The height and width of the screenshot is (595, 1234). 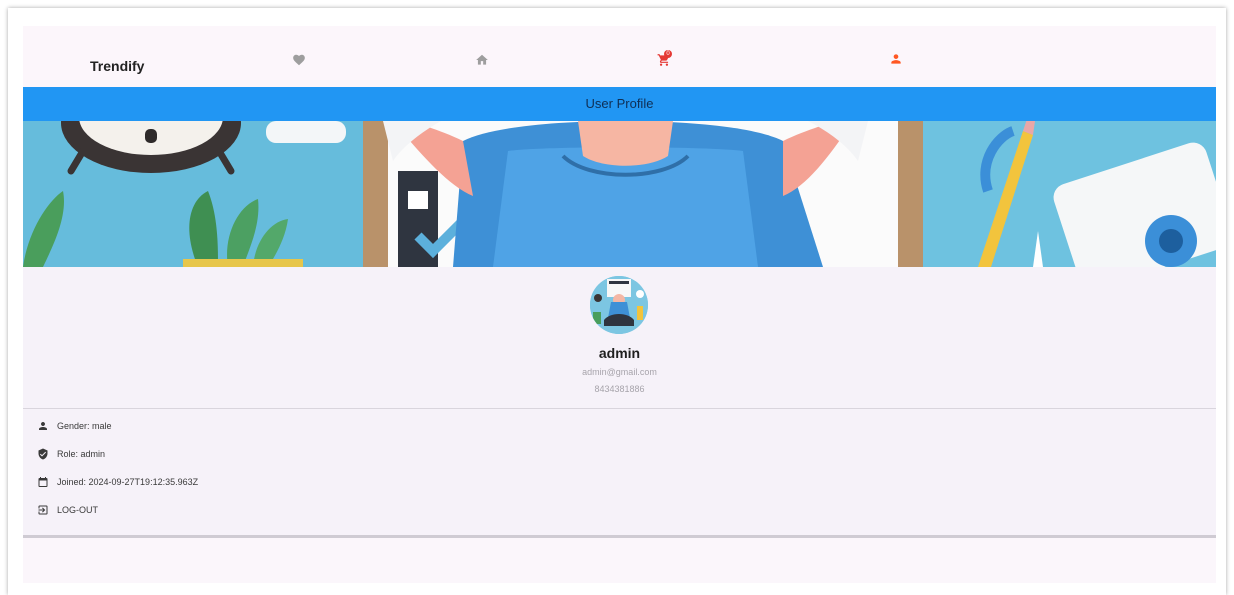 I want to click on joined-row: Joined: 2024-09-27T19:12:35.963Z, so click(x=117, y=482).